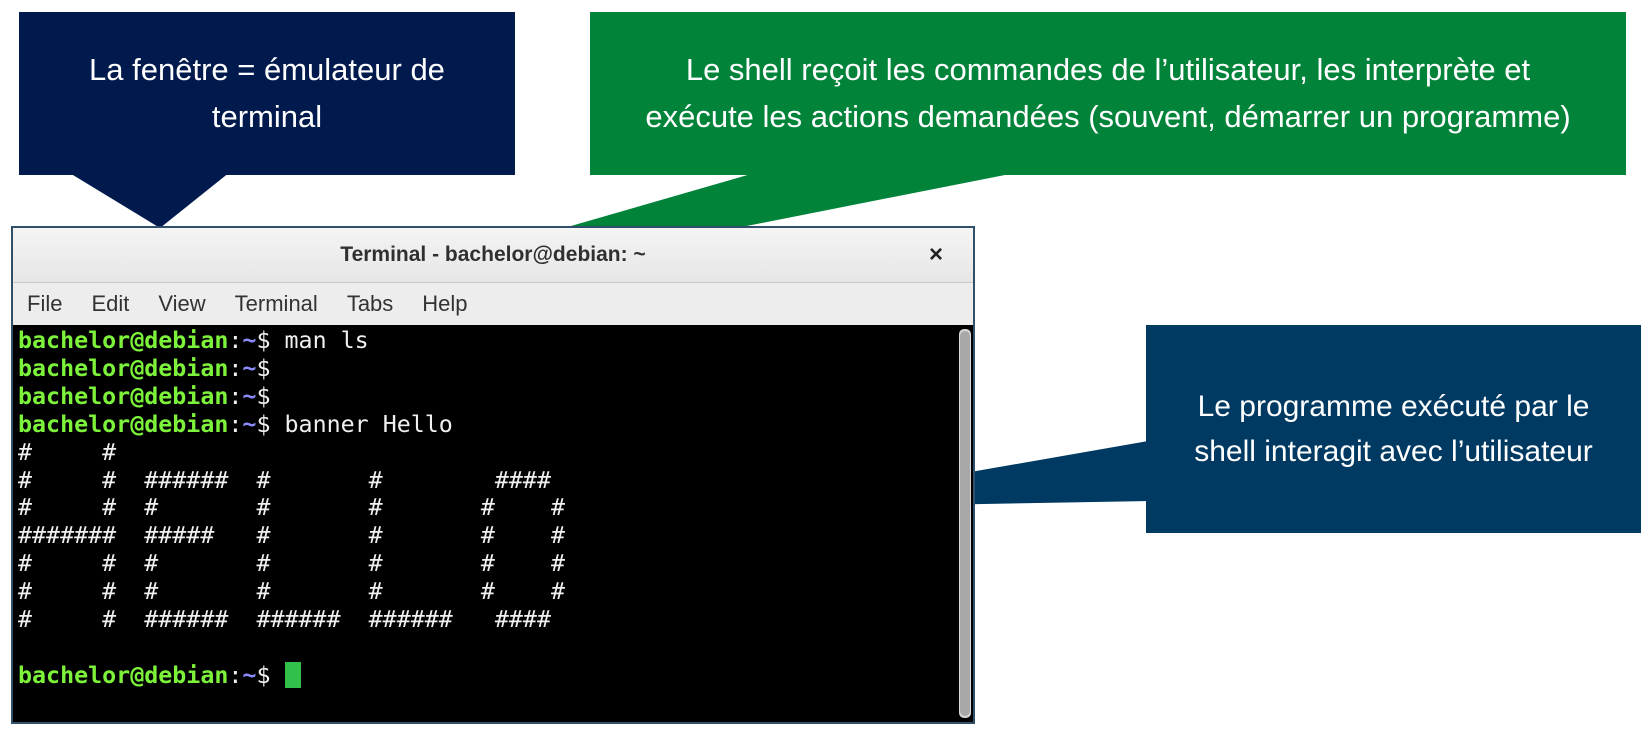  I want to click on title-bar: Terminal - bachelor@debian: ~ ×, so click(493, 255).